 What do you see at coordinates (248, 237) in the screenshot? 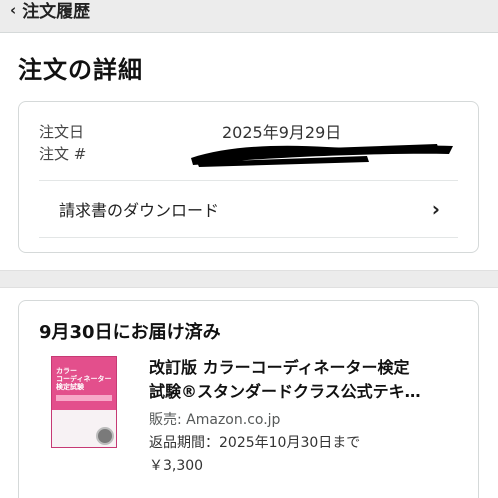
I see `divider` at bounding box center [248, 237].